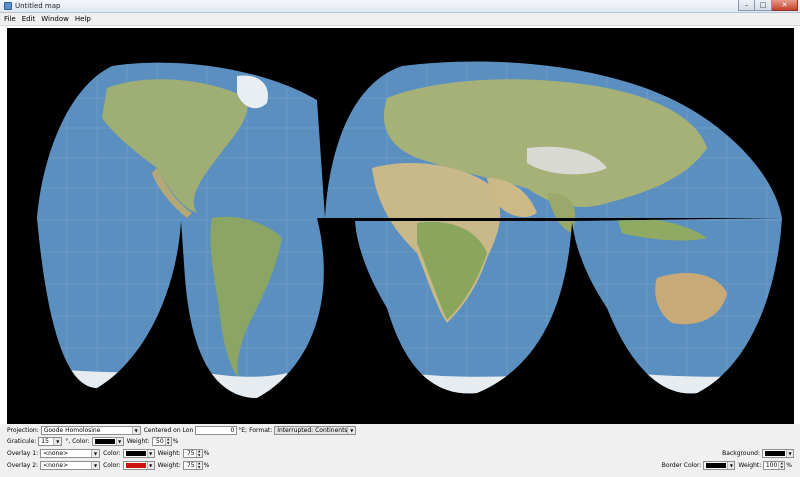 This screenshot has width=800, height=477. I want to click on overlay2-weight-value: 75, so click(190, 465).